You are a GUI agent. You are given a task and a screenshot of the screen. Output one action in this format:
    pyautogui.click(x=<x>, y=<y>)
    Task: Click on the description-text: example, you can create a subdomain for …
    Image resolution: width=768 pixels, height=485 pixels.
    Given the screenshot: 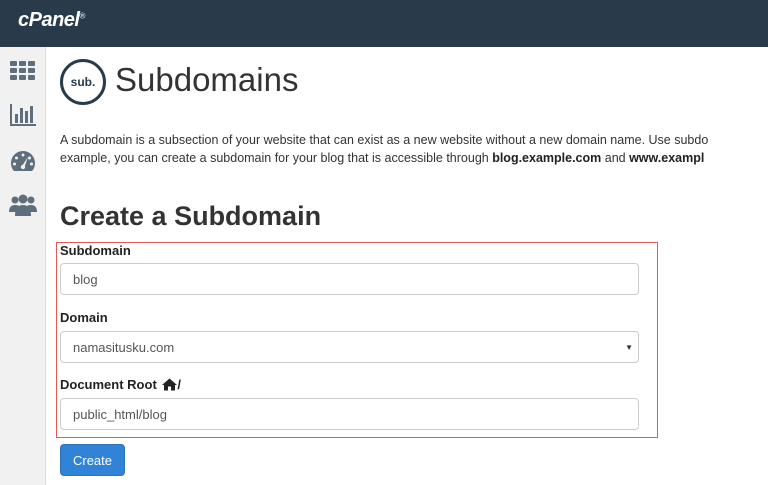 What is the action you would take?
    pyautogui.click(x=276, y=158)
    